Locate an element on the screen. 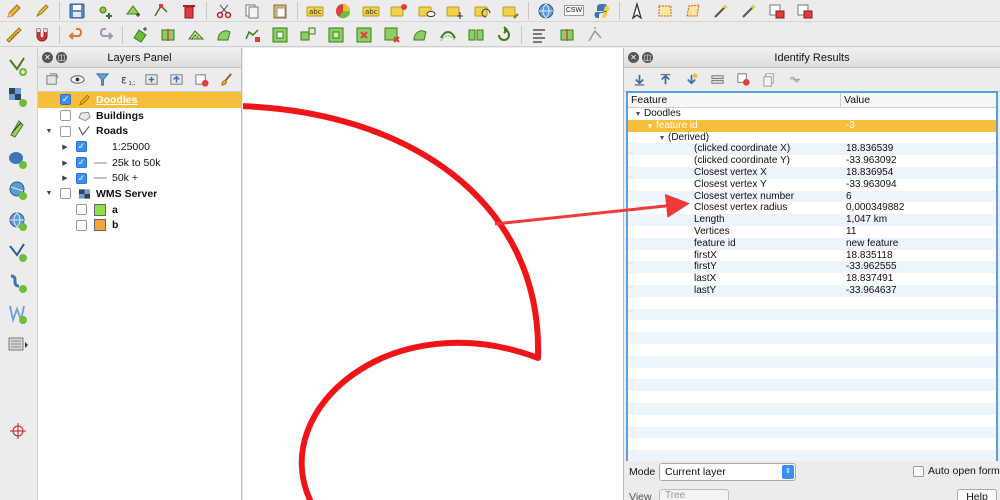 Image resolution: width=1000 pixels, height=500 pixels. collapse-tree-icon is located at coordinates (665, 80).